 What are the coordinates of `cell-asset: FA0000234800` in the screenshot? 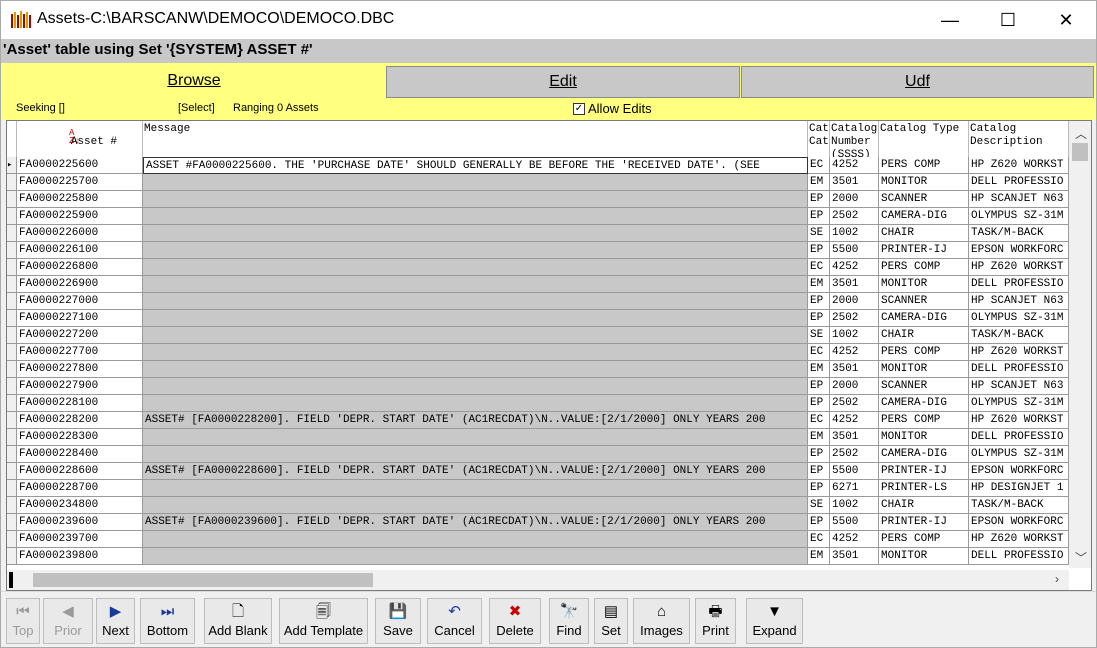 It's located at (80, 505).